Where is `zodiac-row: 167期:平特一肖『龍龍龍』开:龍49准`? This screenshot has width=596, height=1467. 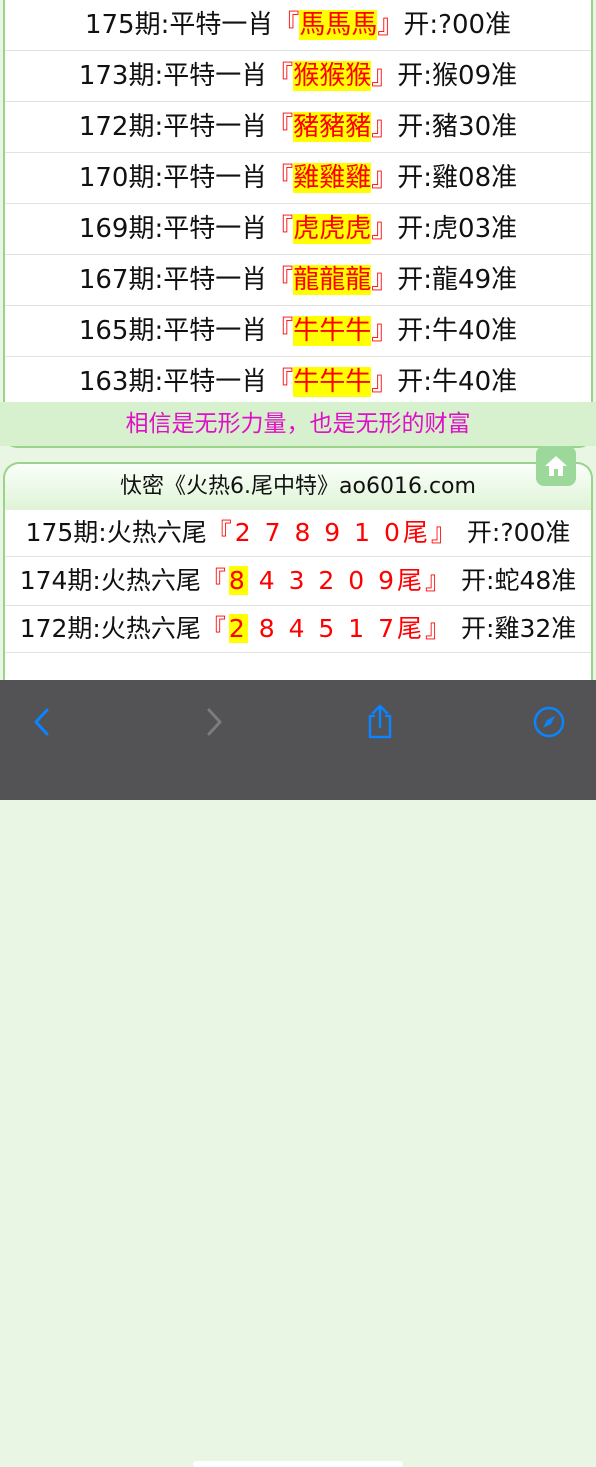
zodiac-row: 167期:平特一肖『龍龍龍』开:龍49准 is located at coordinates (298, 280).